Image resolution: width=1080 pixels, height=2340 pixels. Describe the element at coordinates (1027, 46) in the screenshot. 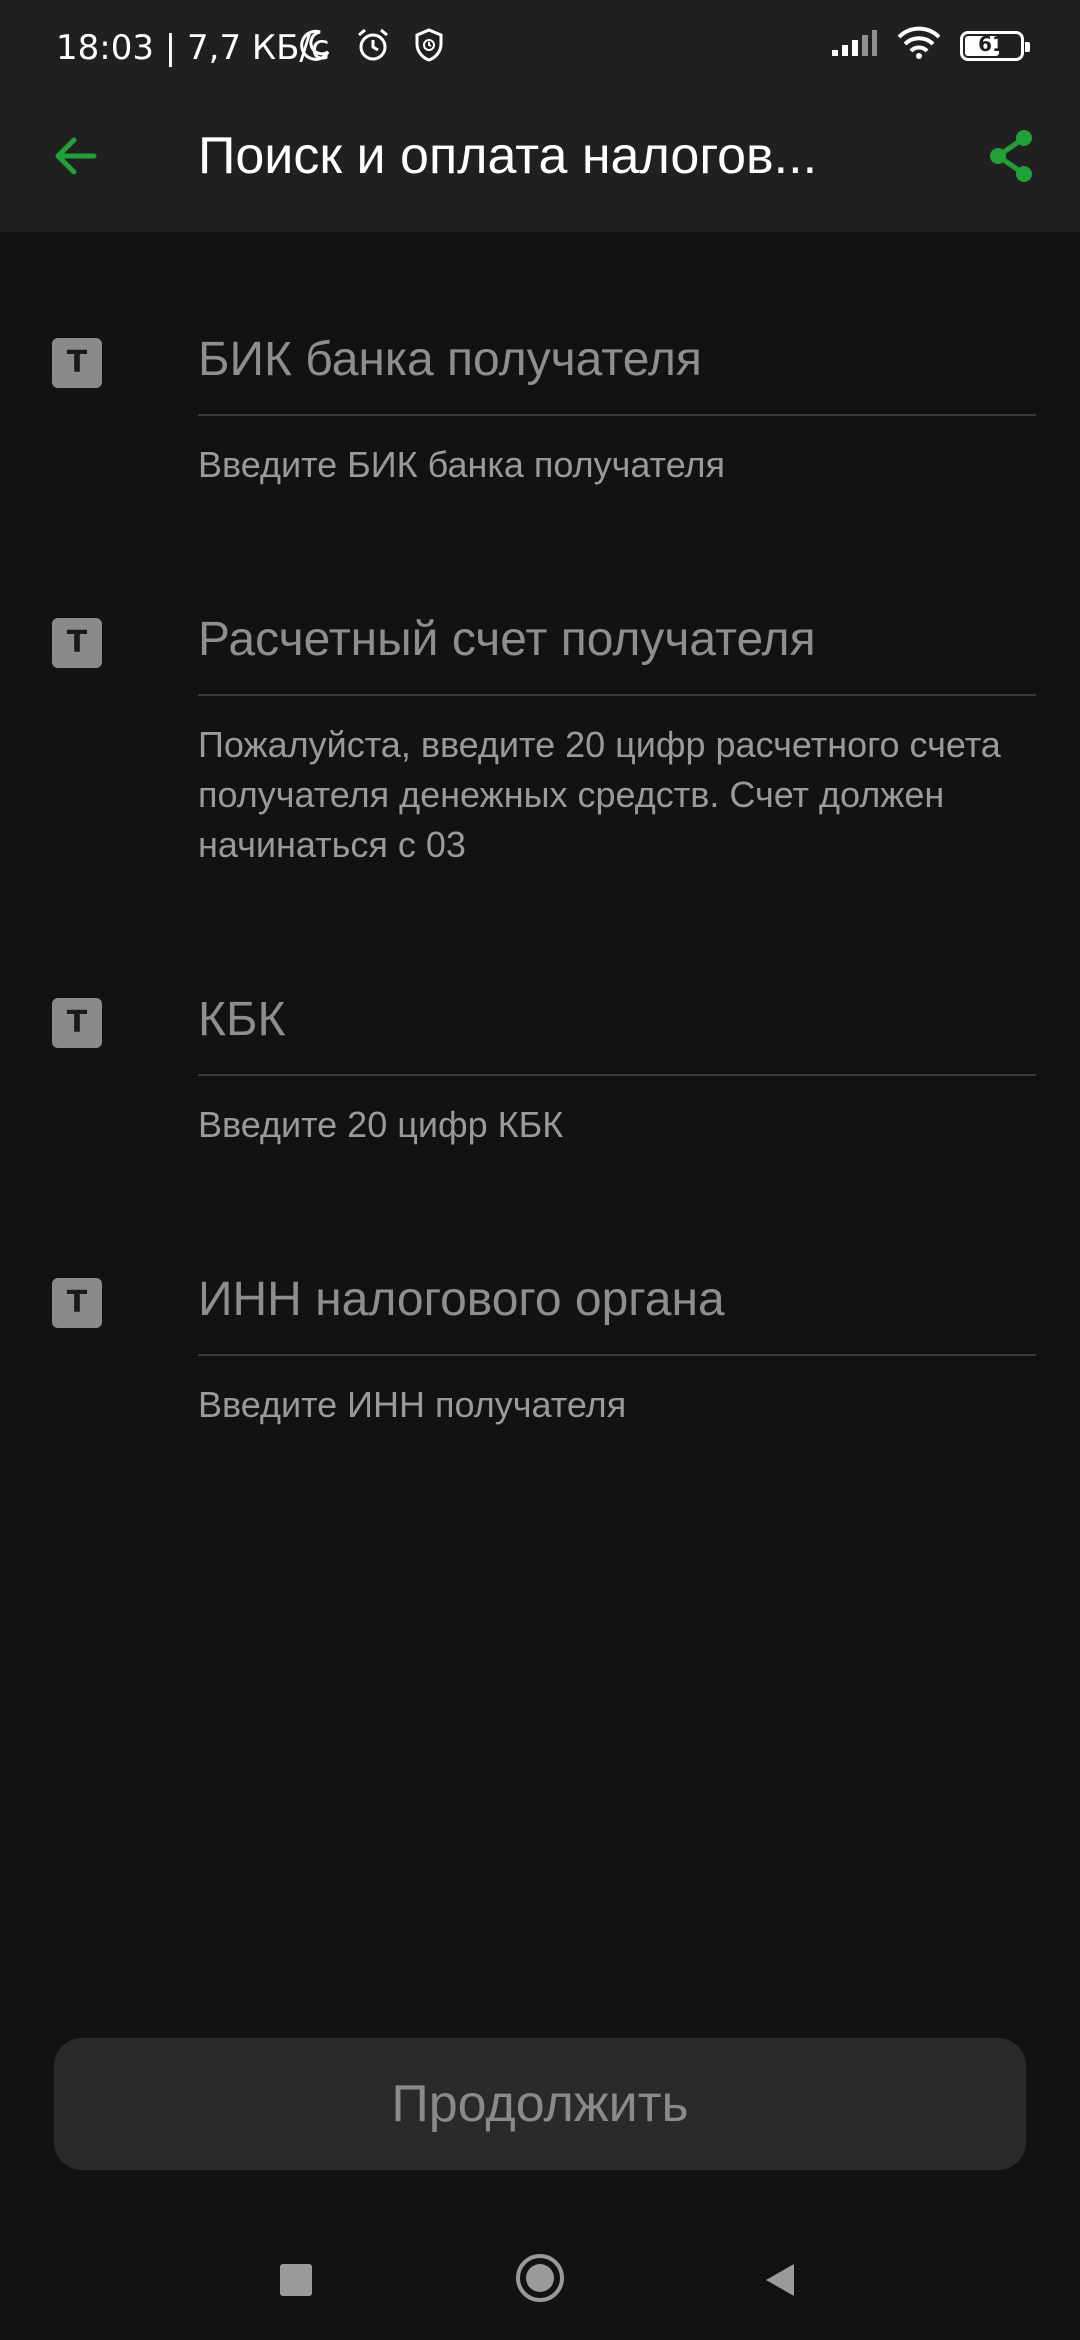

I see `battery-tip` at that location.